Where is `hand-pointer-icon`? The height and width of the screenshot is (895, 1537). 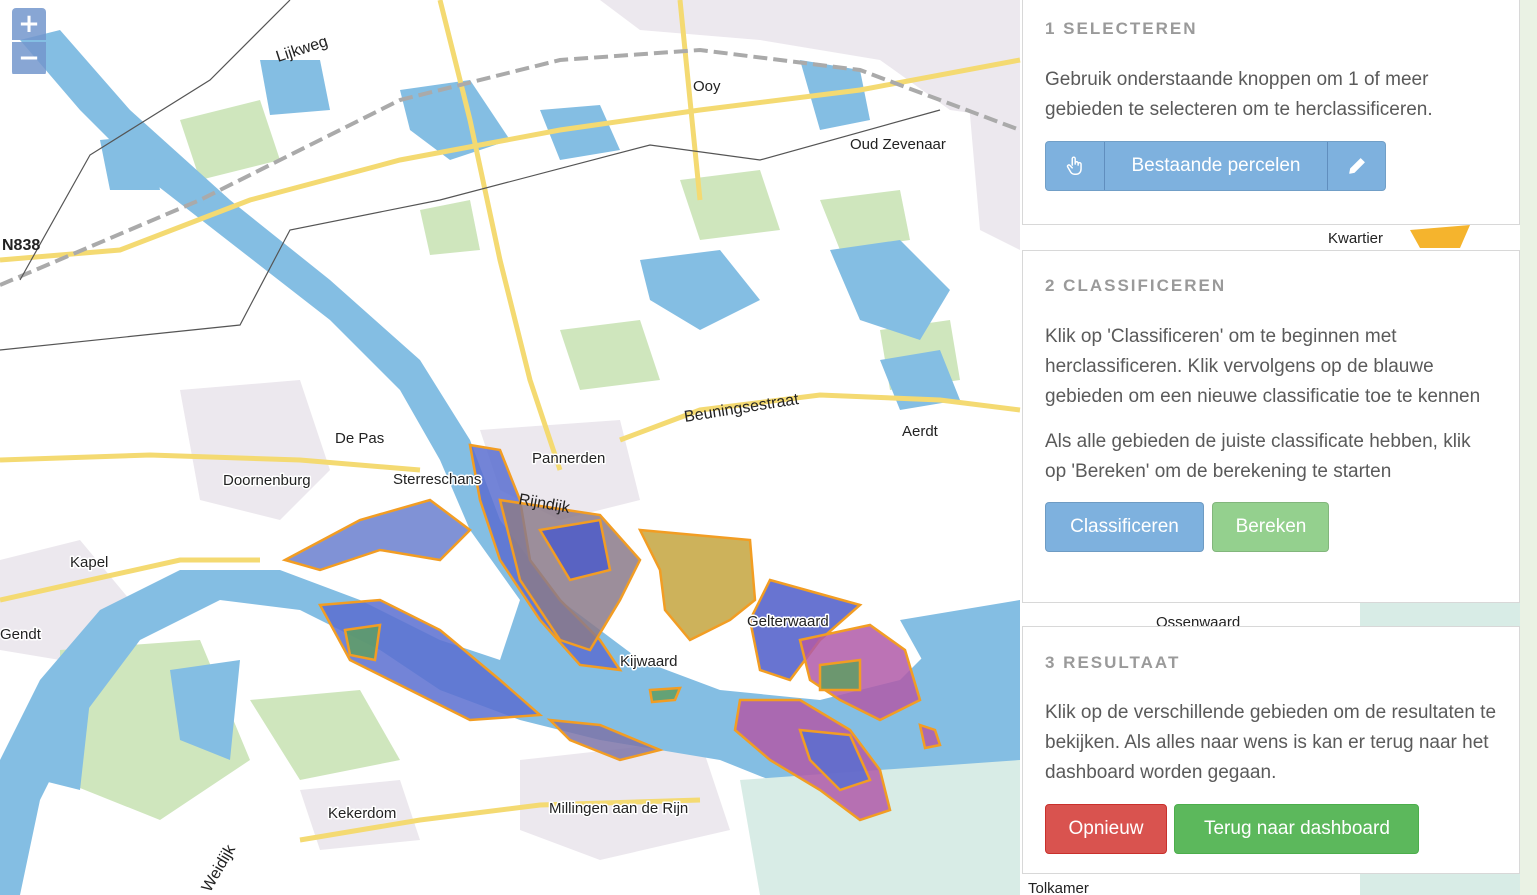
hand-pointer-icon is located at coordinates (1074, 165).